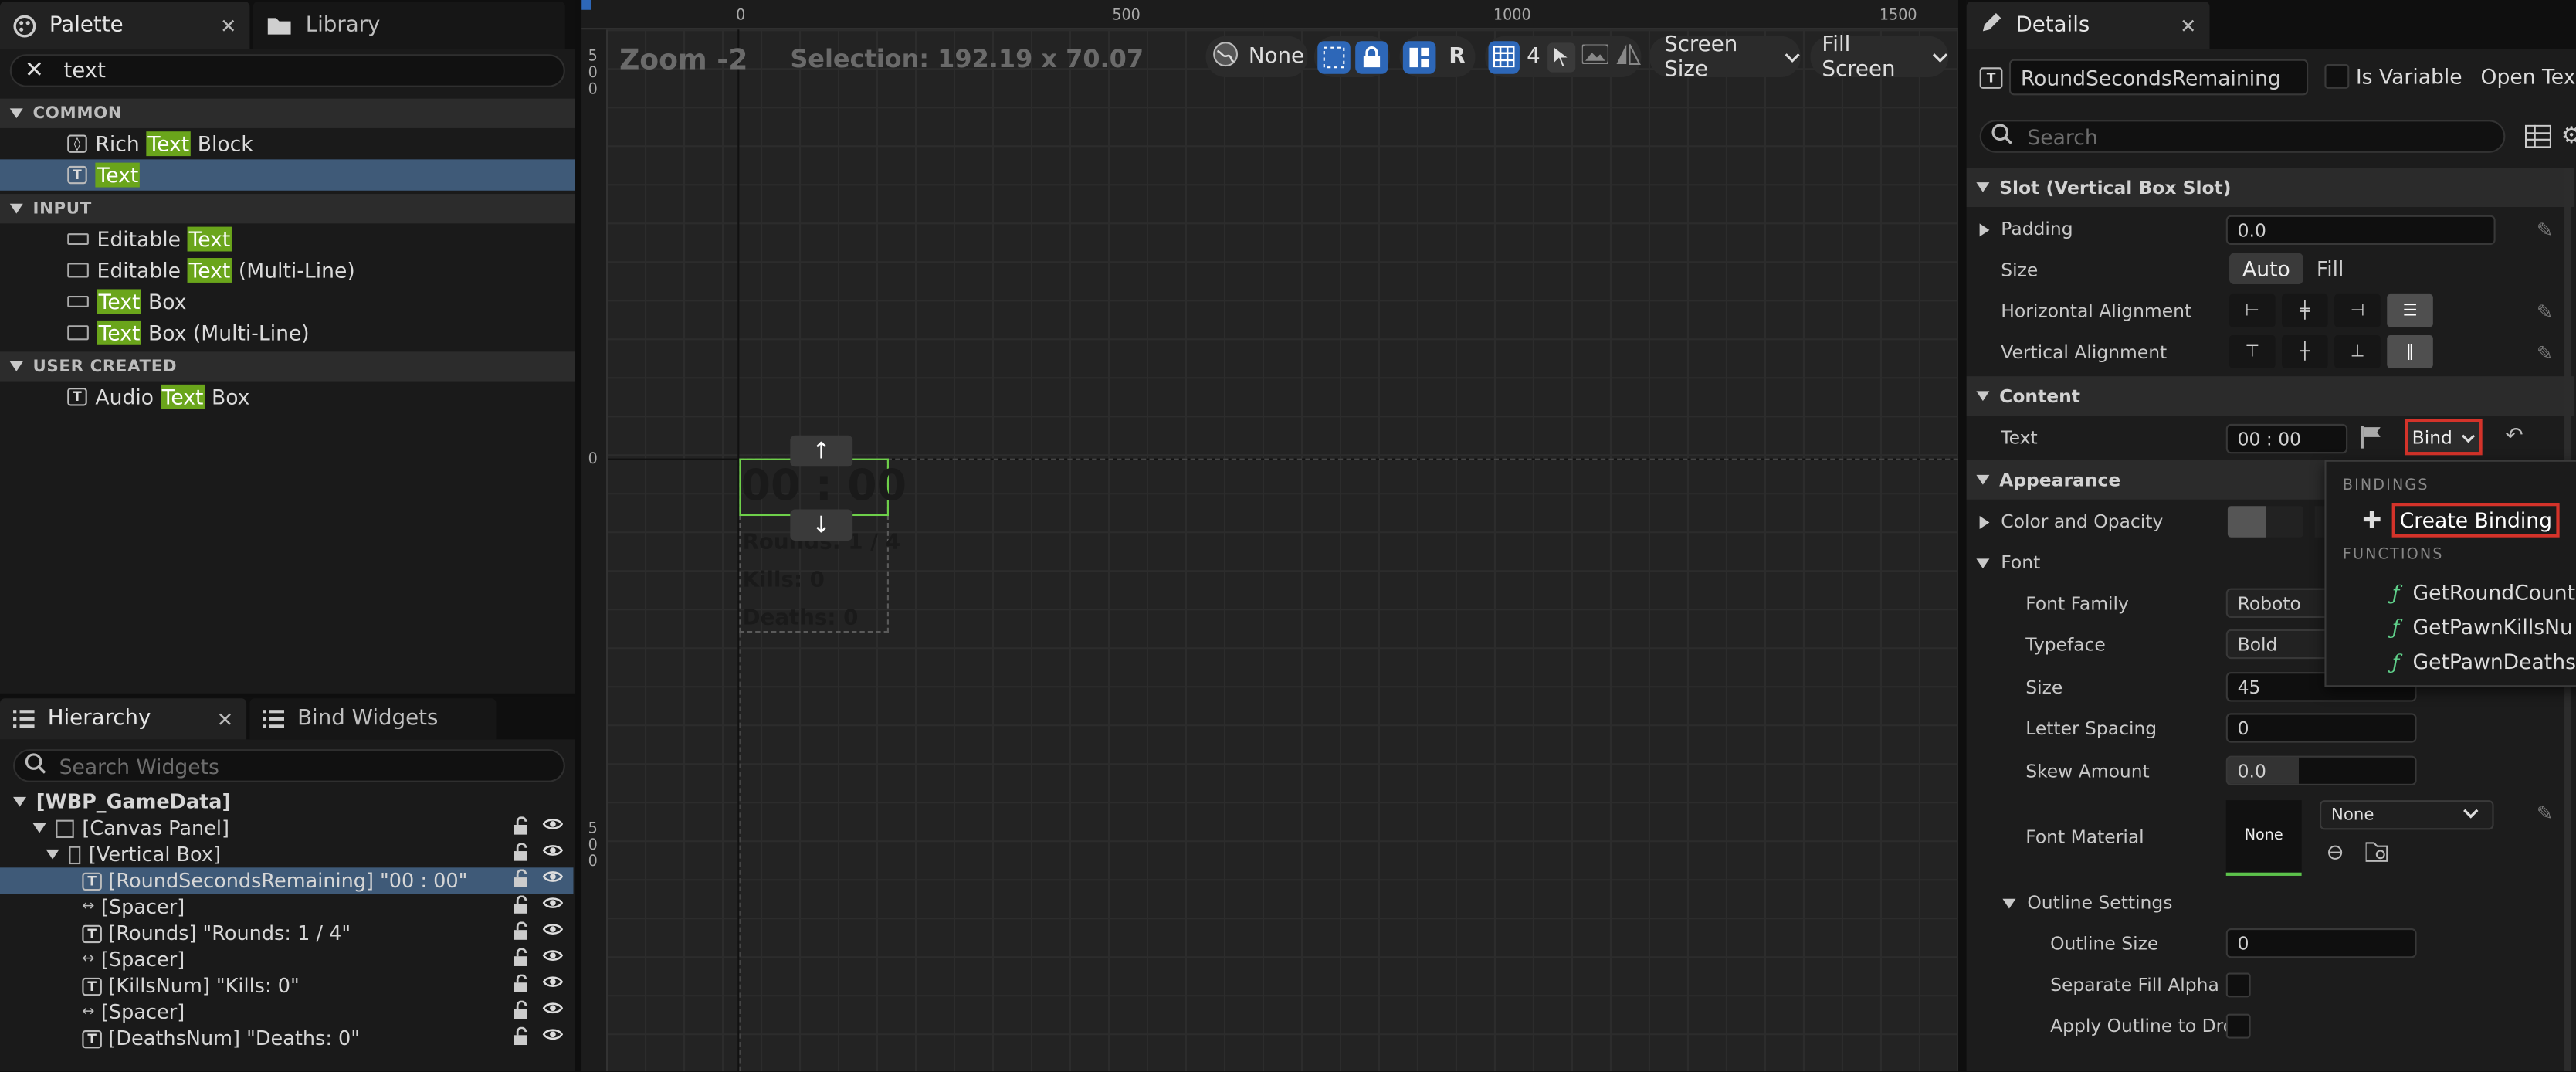 This screenshot has height=1072, width=2576. I want to click on dashed-outline-icon, so click(1334, 56).